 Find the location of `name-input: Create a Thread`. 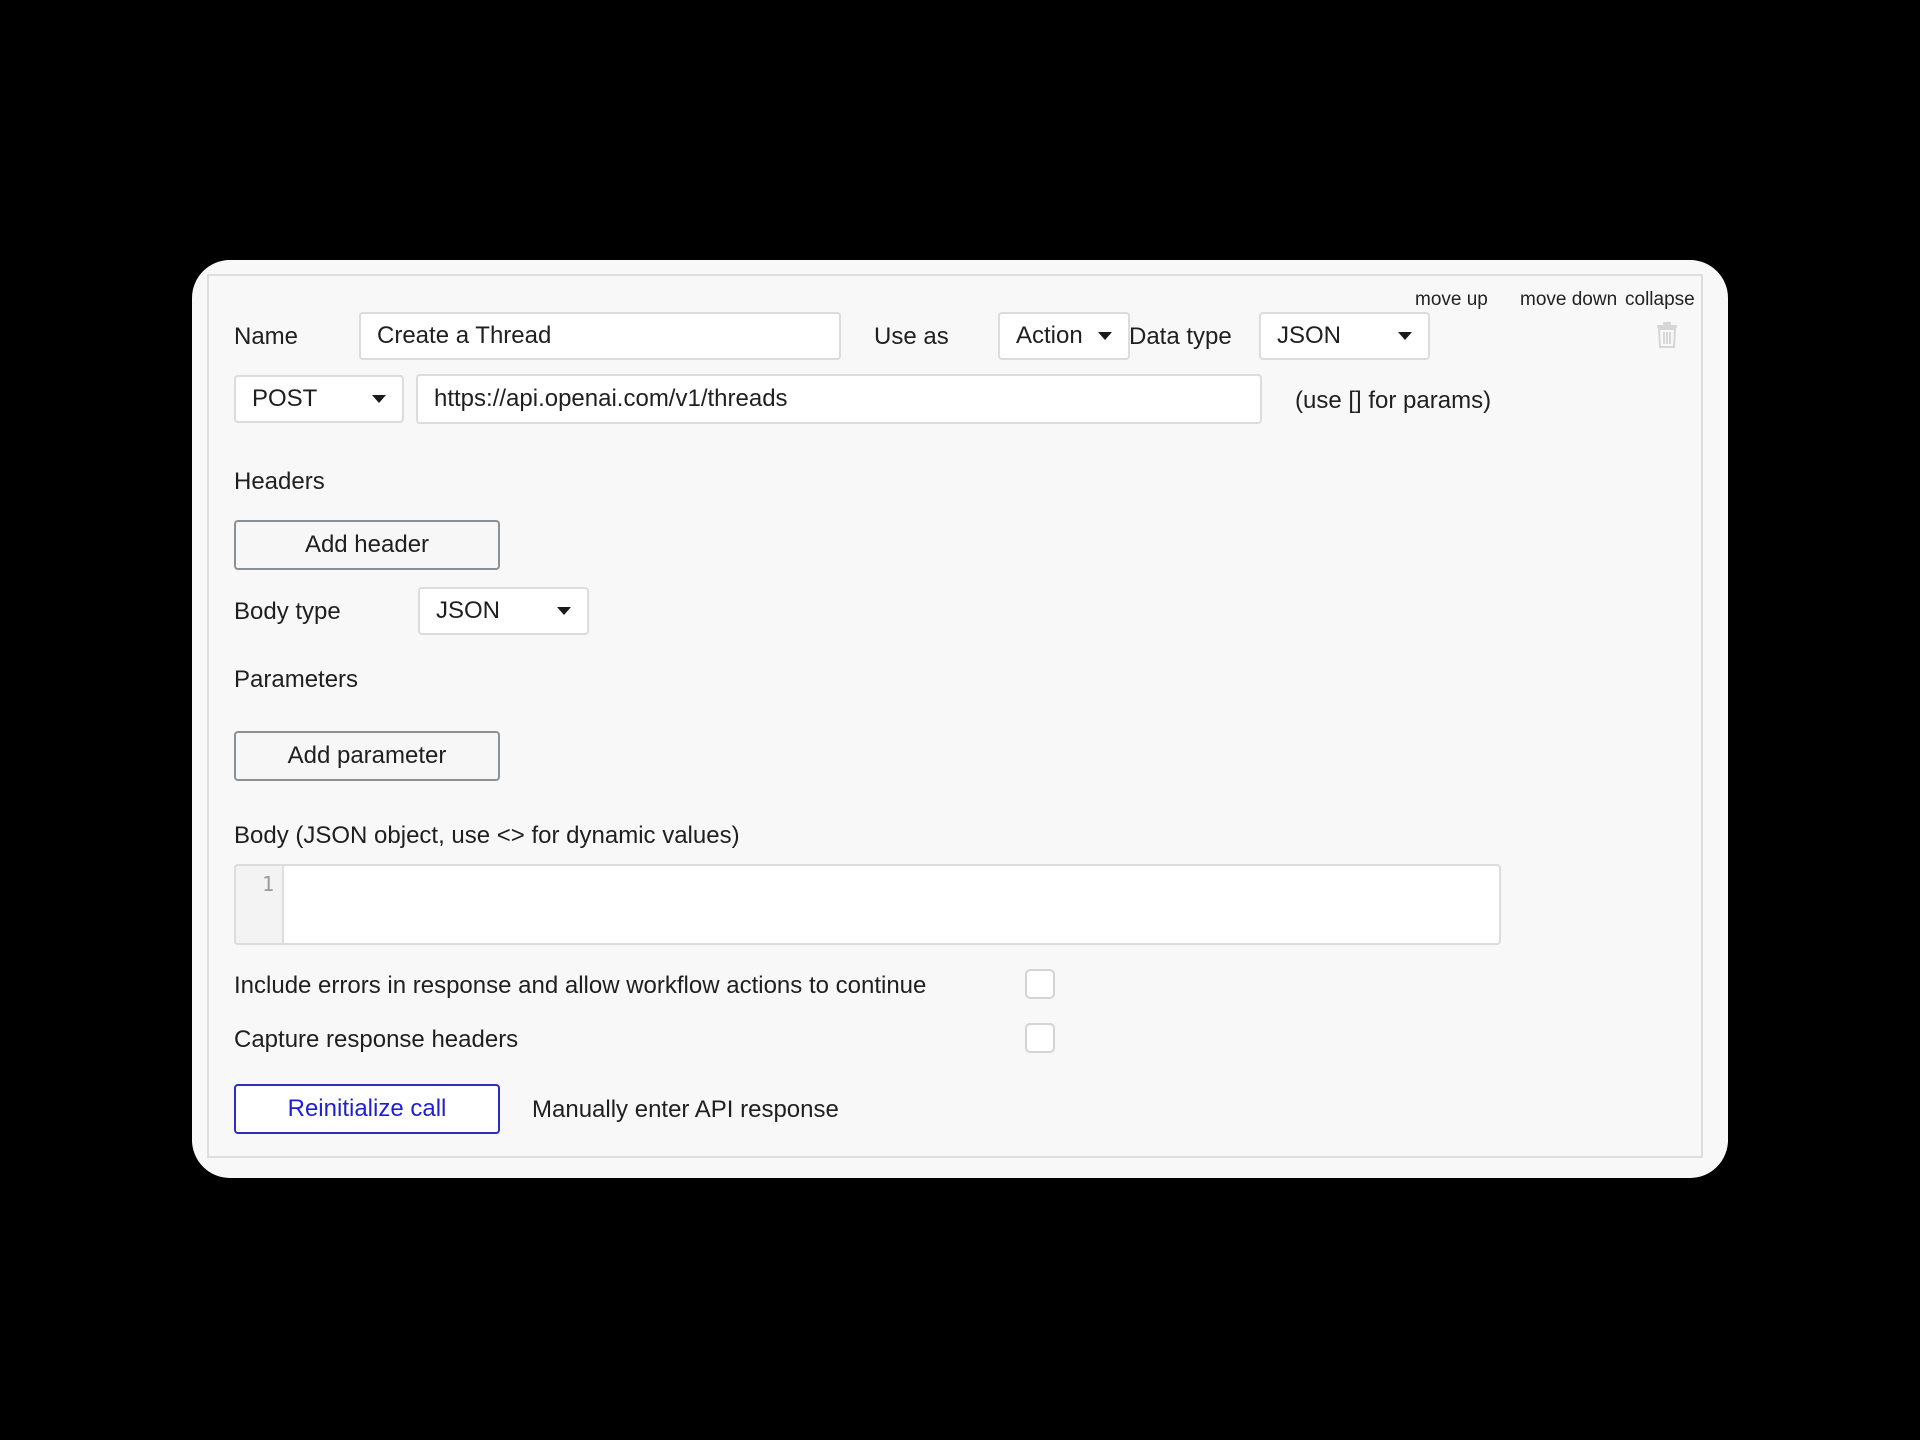

name-input: Create a Thread is located at coordinates (600, 336).